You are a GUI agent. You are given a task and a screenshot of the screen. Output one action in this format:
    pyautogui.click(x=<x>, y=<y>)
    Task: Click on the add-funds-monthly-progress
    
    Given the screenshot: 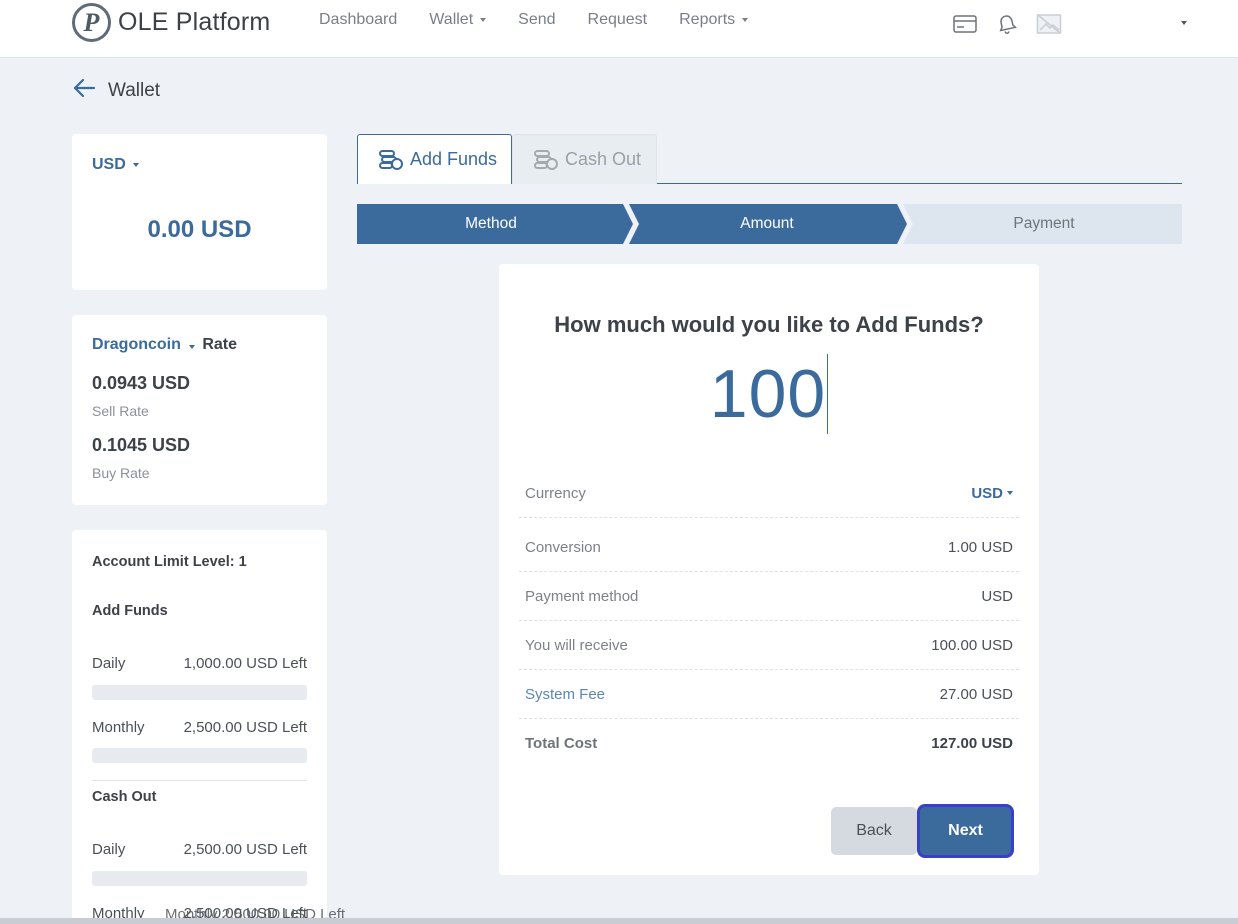 What is the action you would take?
    pyautogui.click(x=199, y=755)
    